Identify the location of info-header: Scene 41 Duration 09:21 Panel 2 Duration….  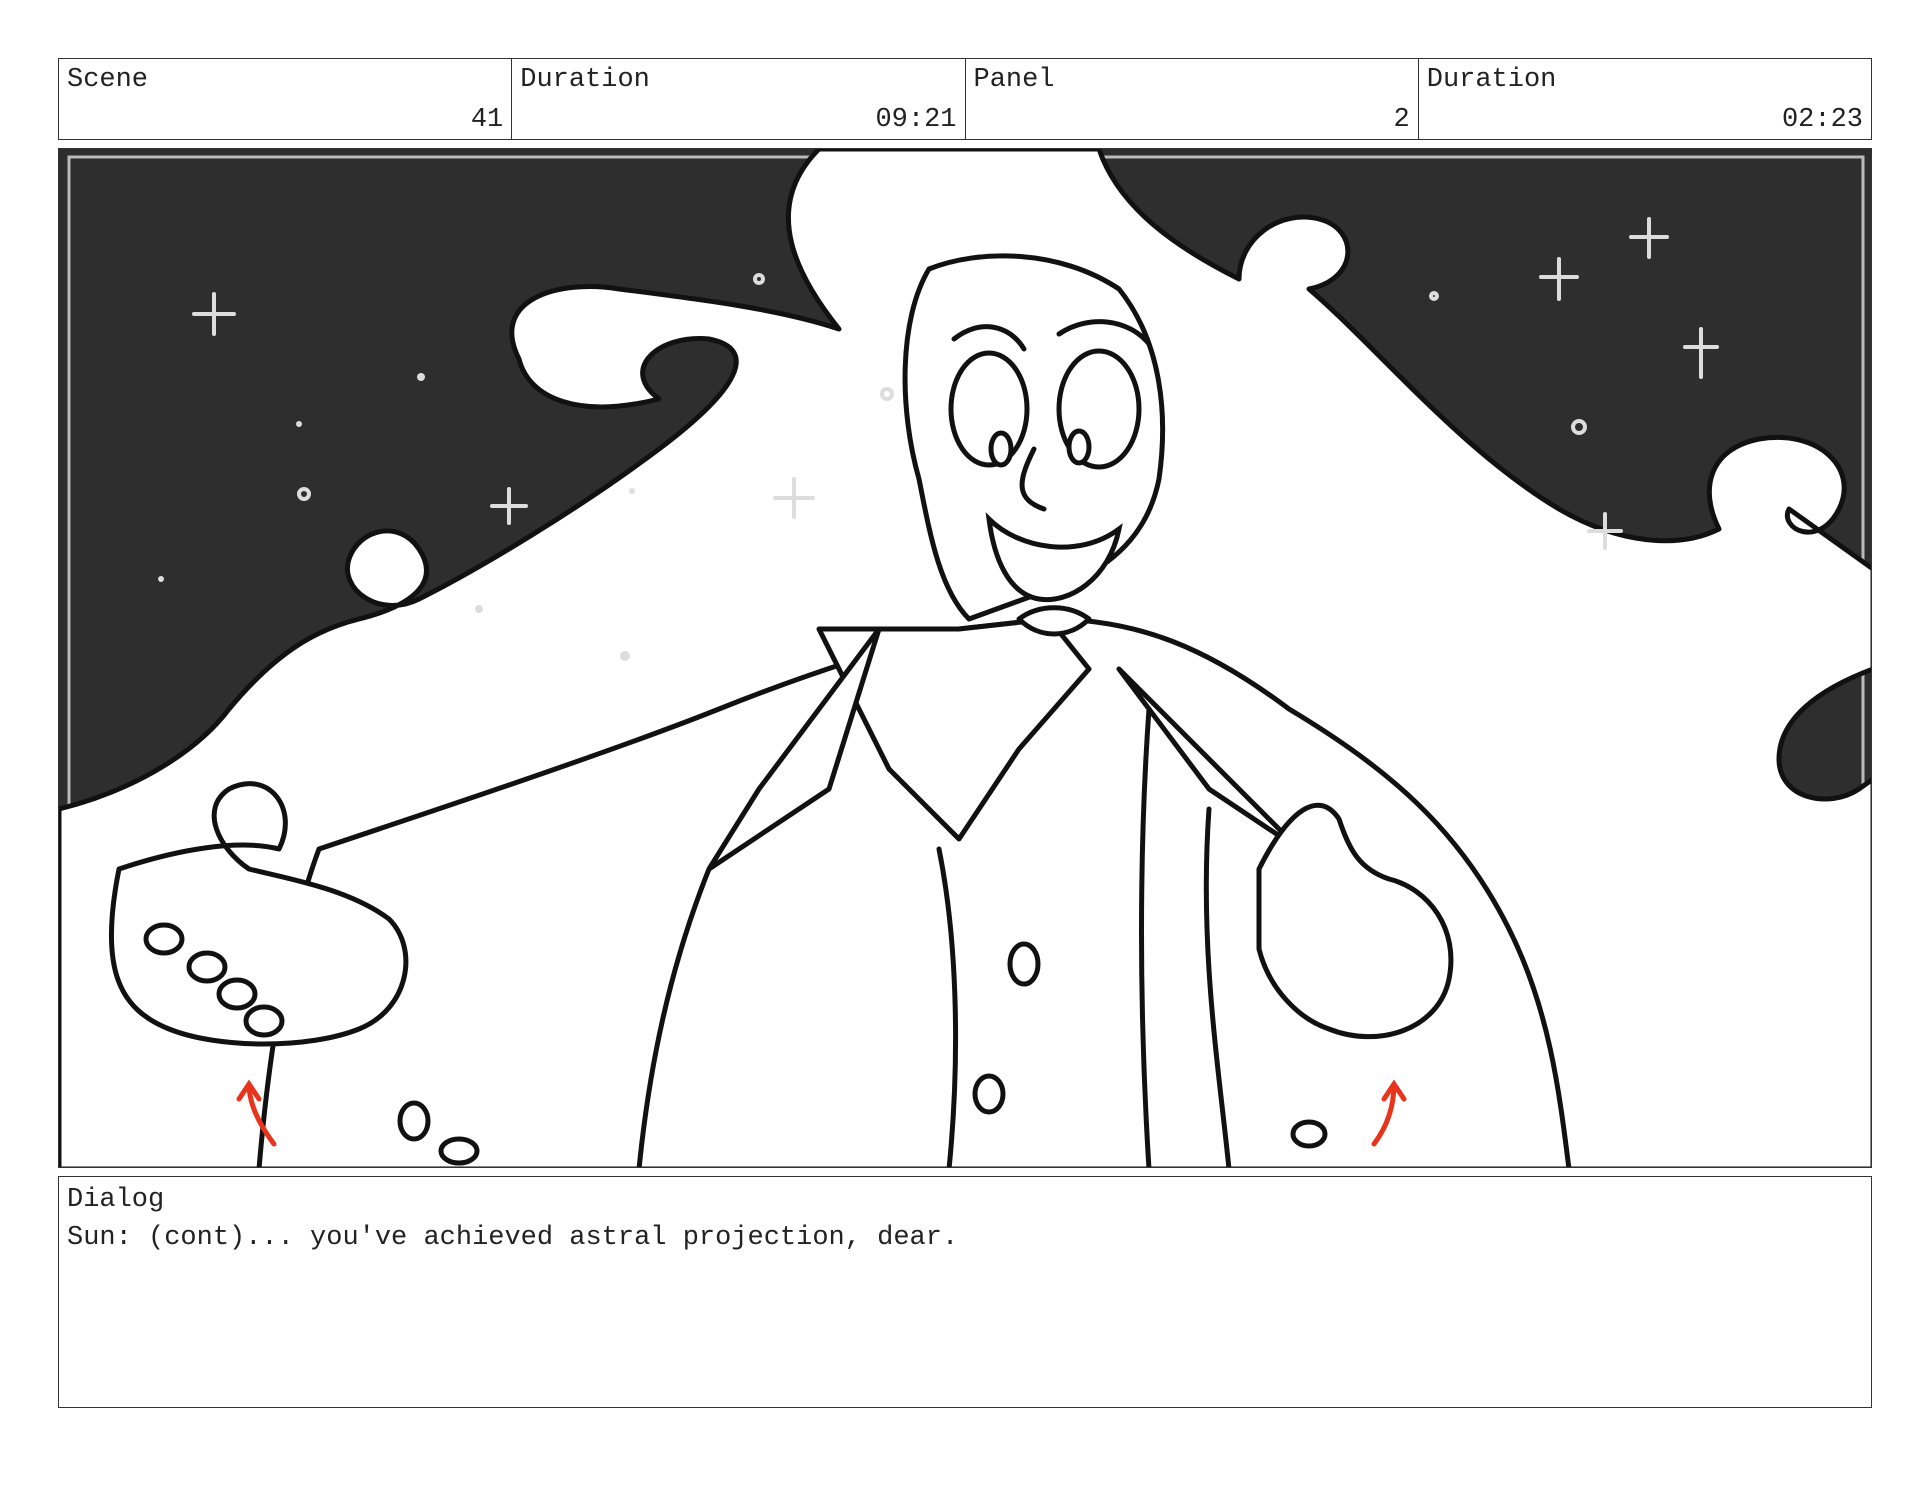
(965, 99).